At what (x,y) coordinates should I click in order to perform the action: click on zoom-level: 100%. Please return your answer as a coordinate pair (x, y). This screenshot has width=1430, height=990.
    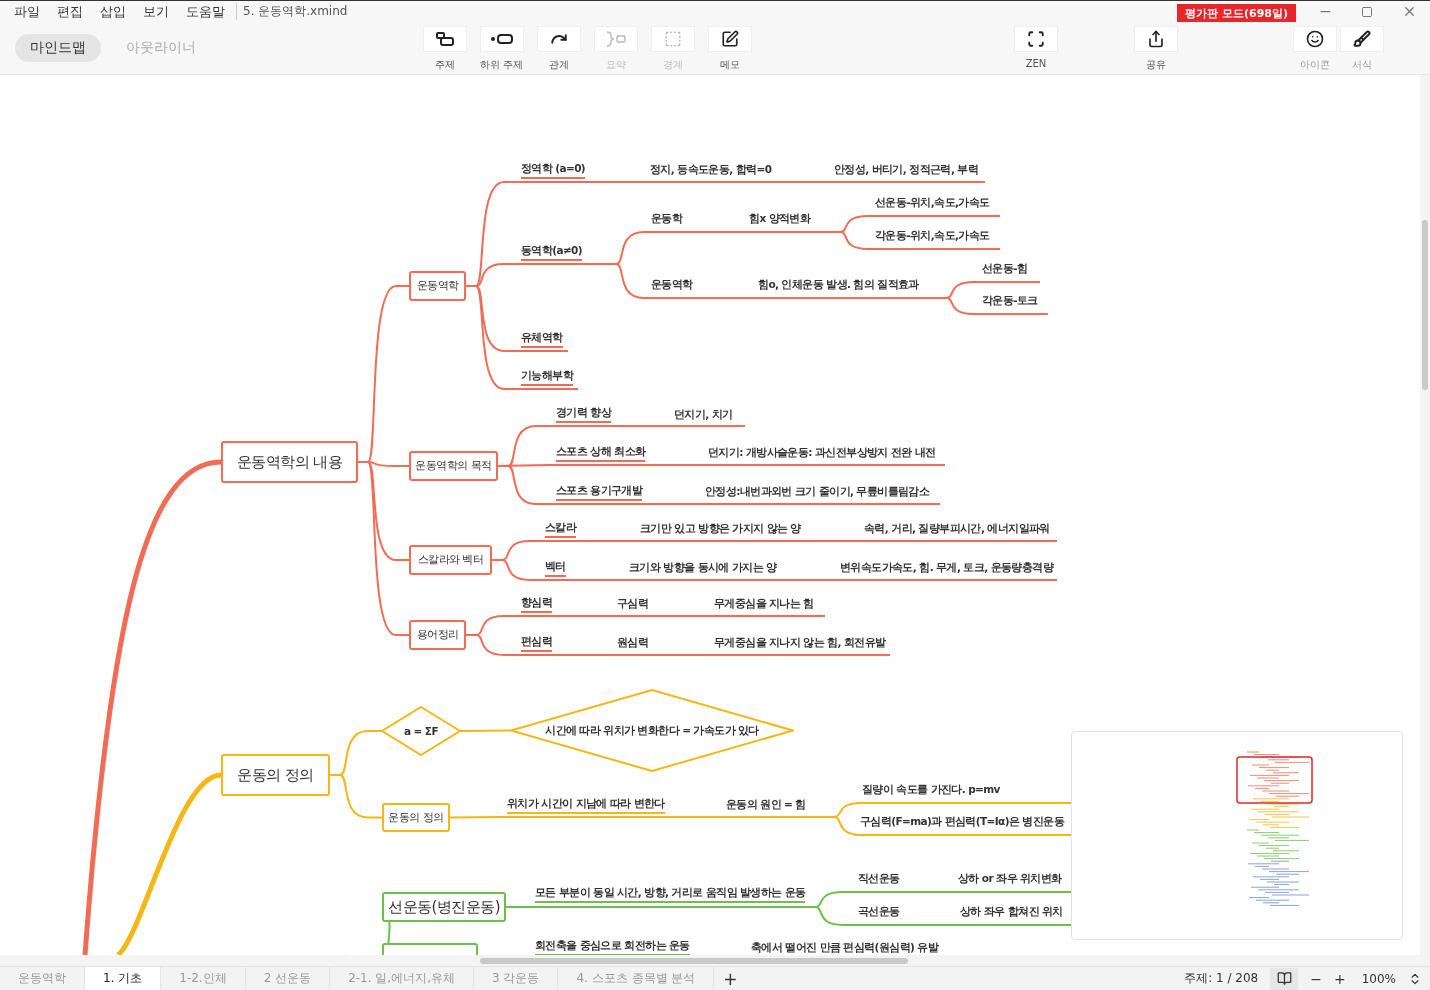
    Looking at the image, I should click on (1378, 978).